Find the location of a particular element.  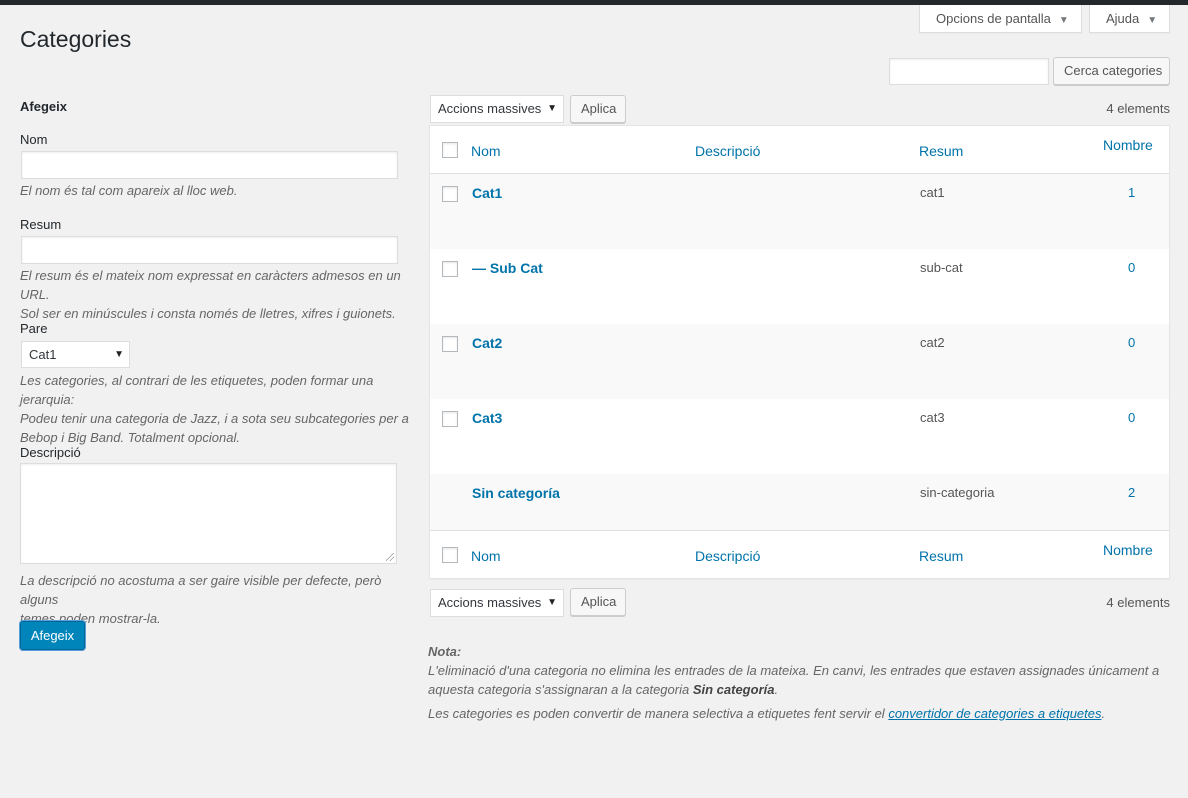

parent-select: Cat1 ▼ is located at coordinates (75, 354).